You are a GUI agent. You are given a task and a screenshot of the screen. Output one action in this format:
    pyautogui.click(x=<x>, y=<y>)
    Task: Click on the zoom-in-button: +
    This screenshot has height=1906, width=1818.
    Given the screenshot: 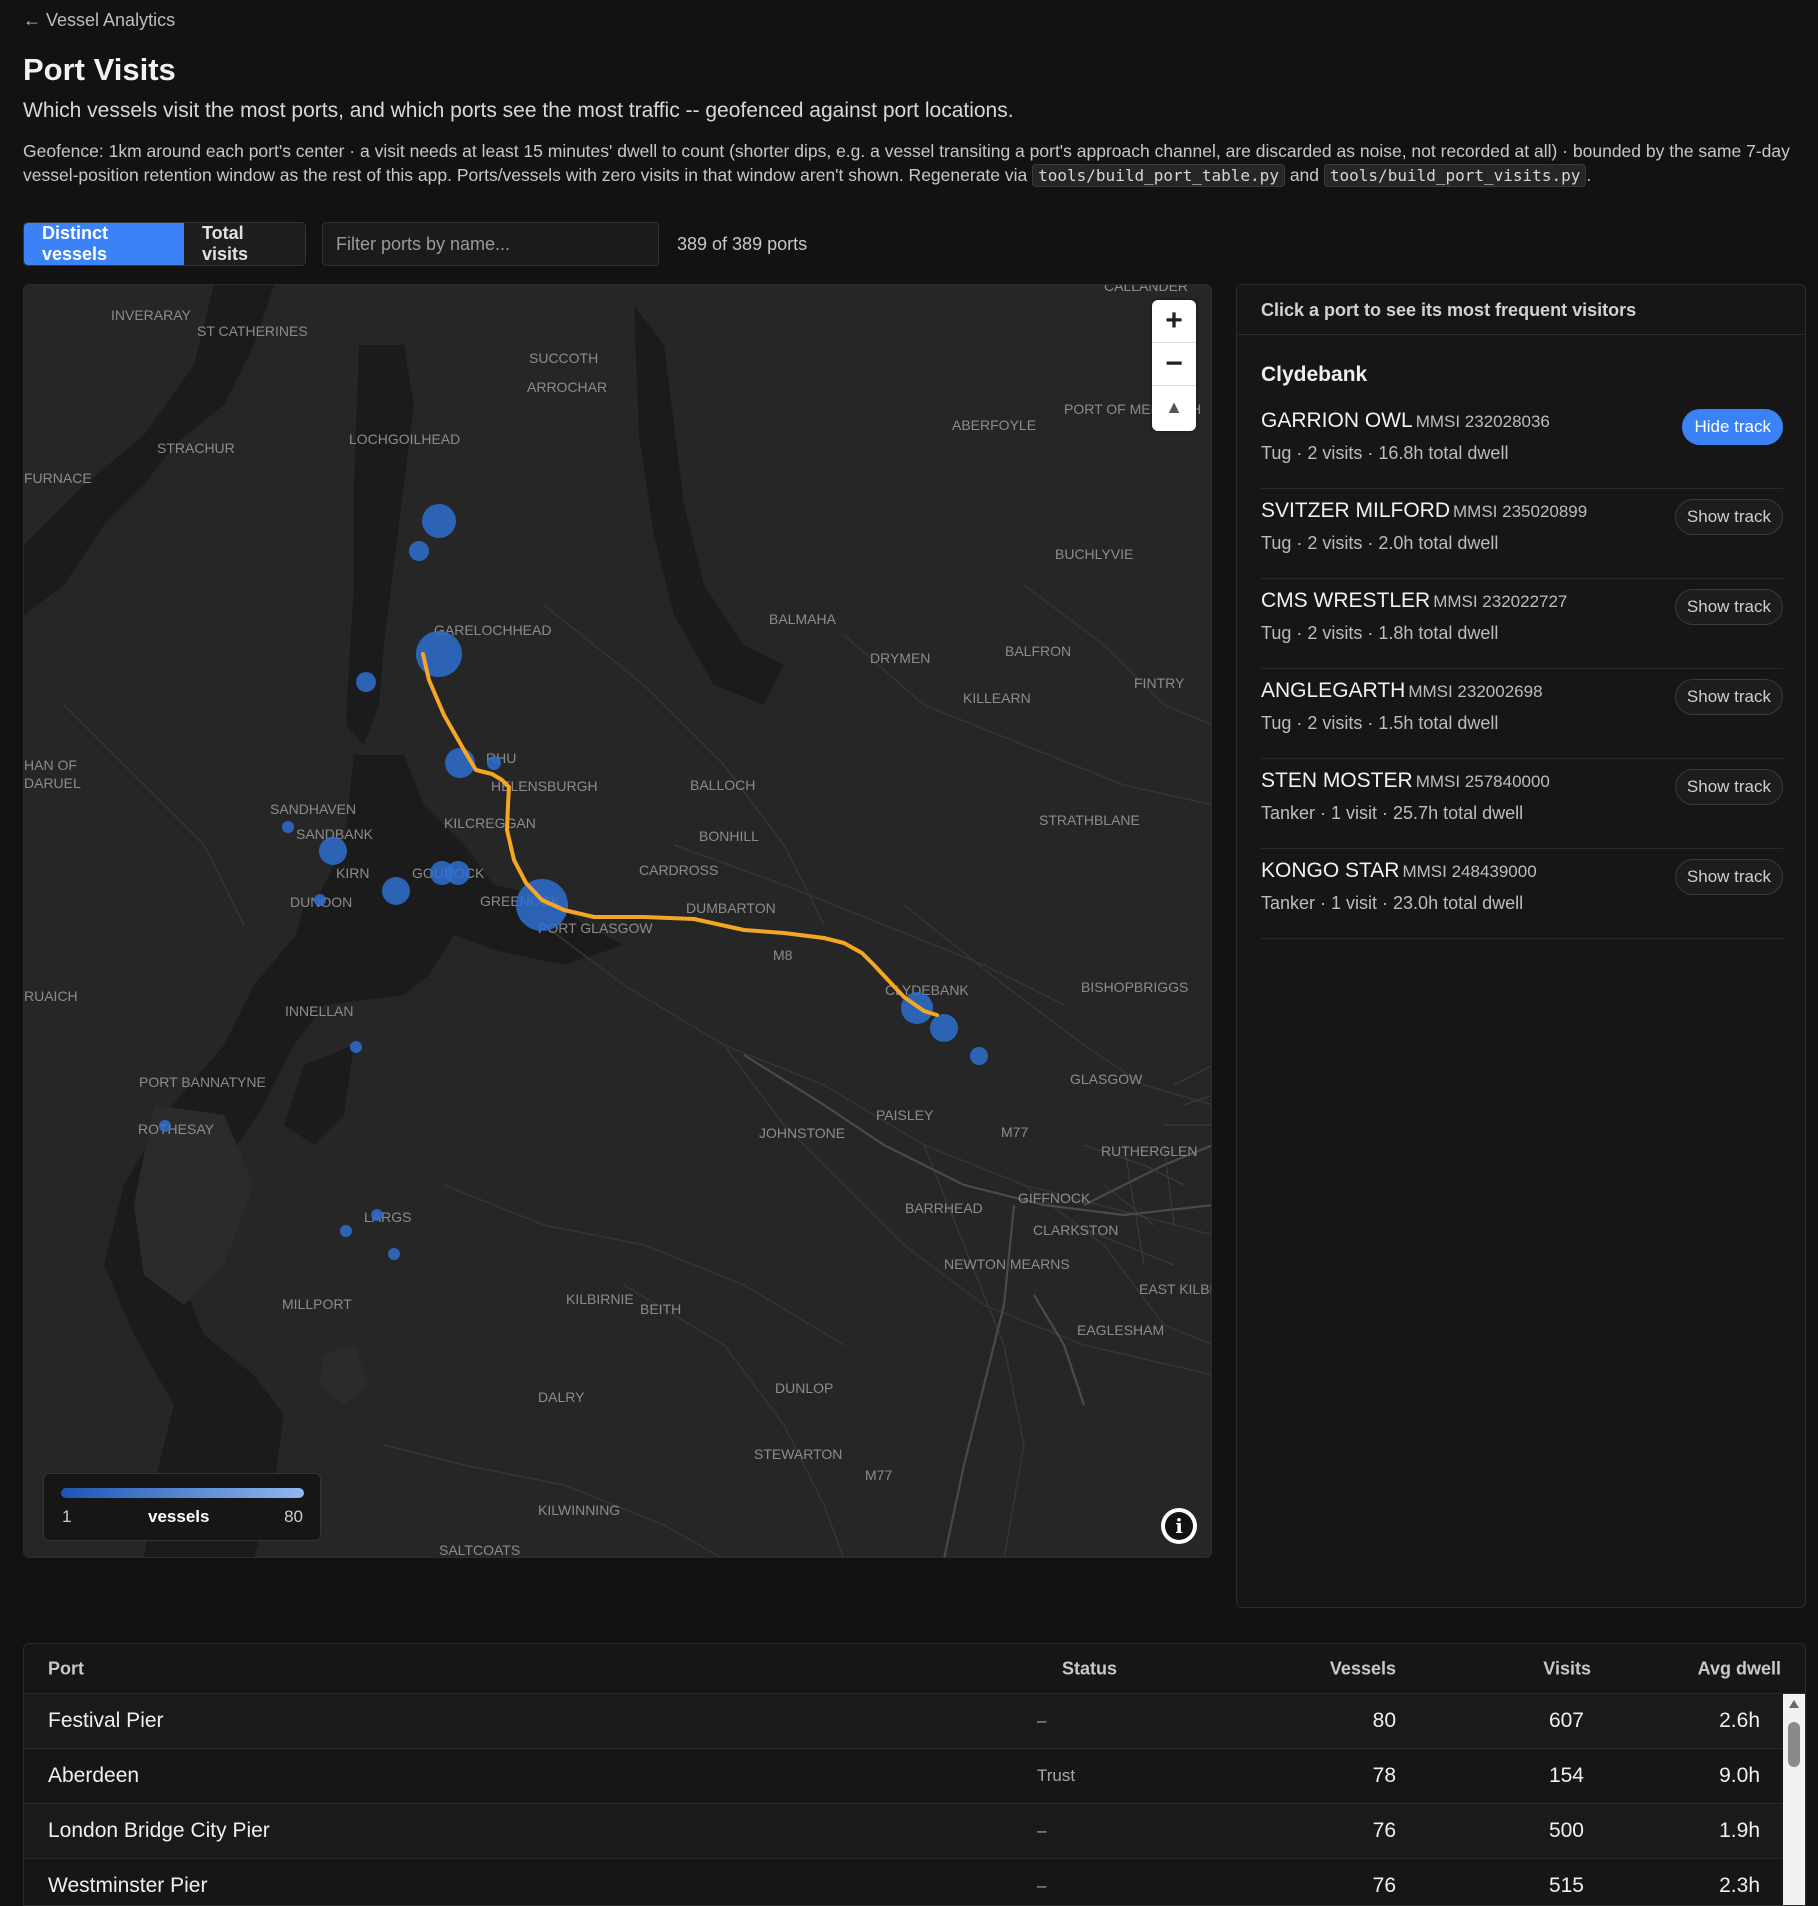 What is the action you would take?
    pyautogui.click(x=1174, y=321)
    